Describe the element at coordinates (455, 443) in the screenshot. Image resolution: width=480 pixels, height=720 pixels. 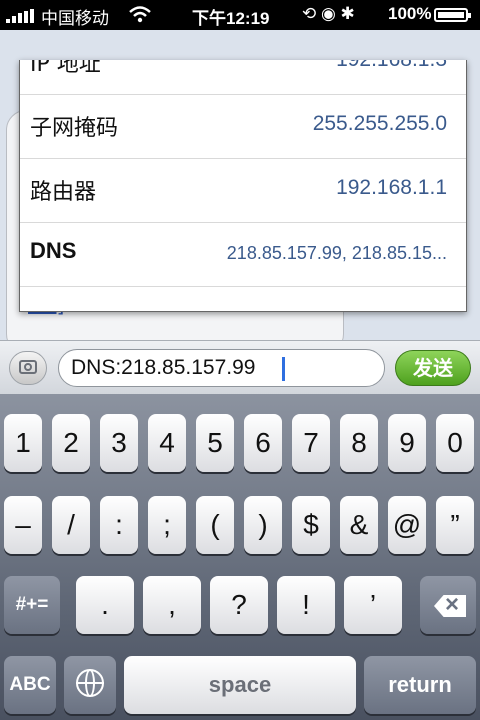
I see `key-0: 0` at that location.